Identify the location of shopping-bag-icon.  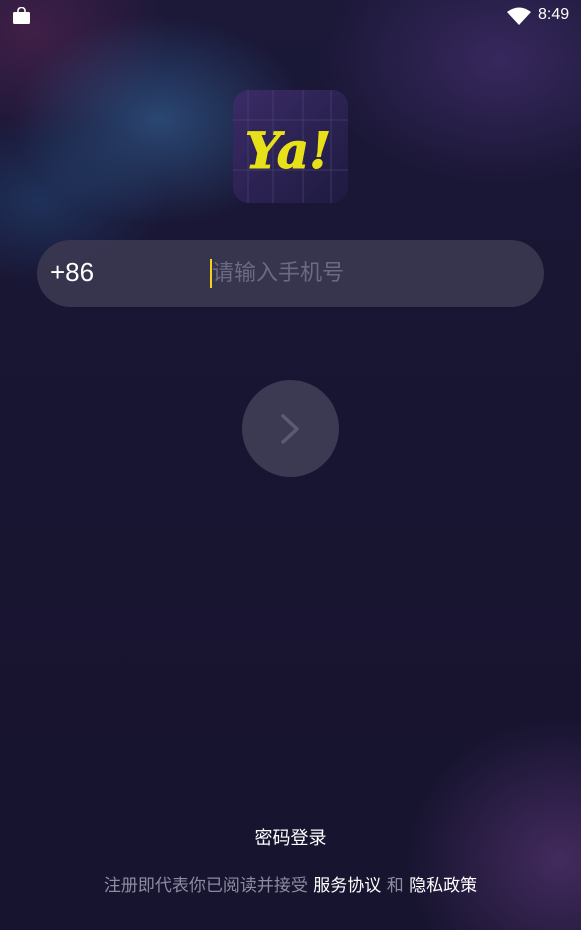
(21, 15).